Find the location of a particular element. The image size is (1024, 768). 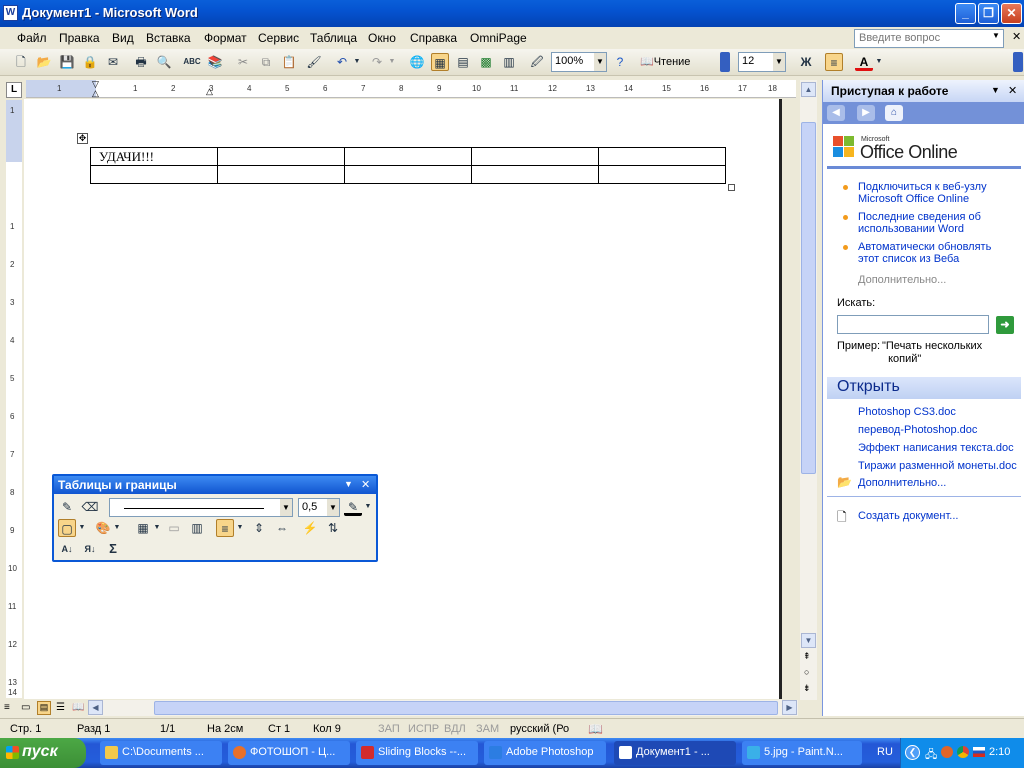

ask-question-input: Введите вопрос is located at coordinates (929, 38).